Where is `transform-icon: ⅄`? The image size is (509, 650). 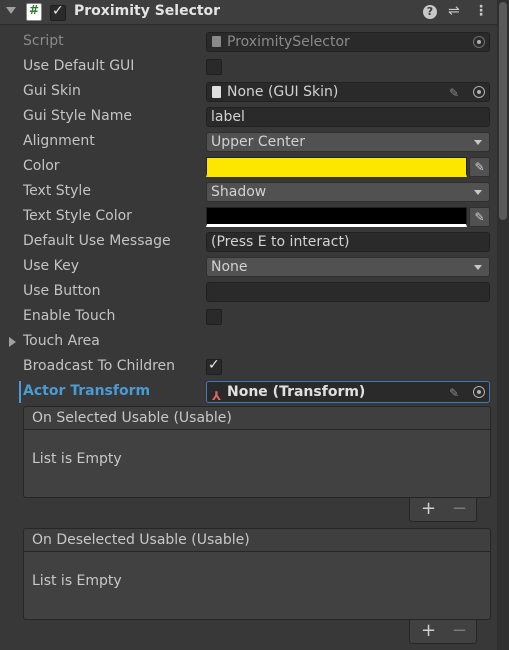
transform-icon: ⅄ is located at coordinates (217, 396).